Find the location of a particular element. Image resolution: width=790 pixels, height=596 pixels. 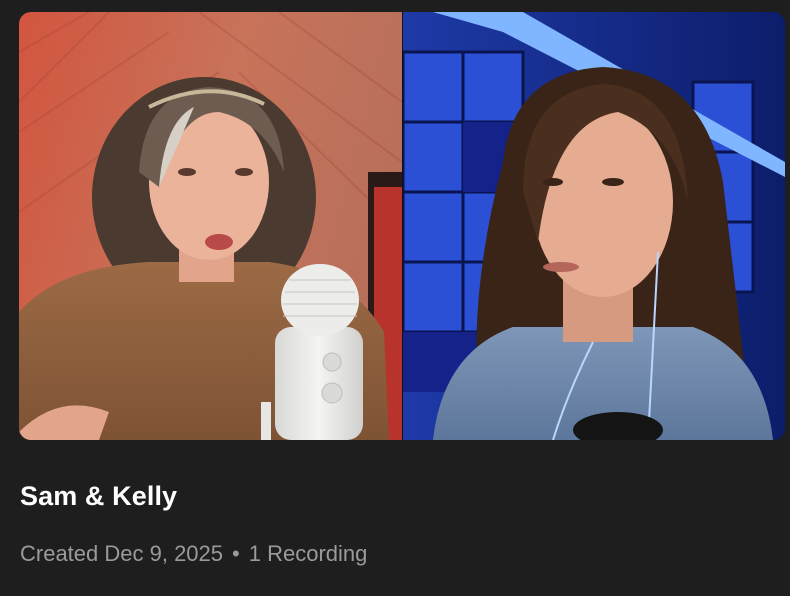

recording-title: Sam & Kelly is located at coordinates (98, 496).